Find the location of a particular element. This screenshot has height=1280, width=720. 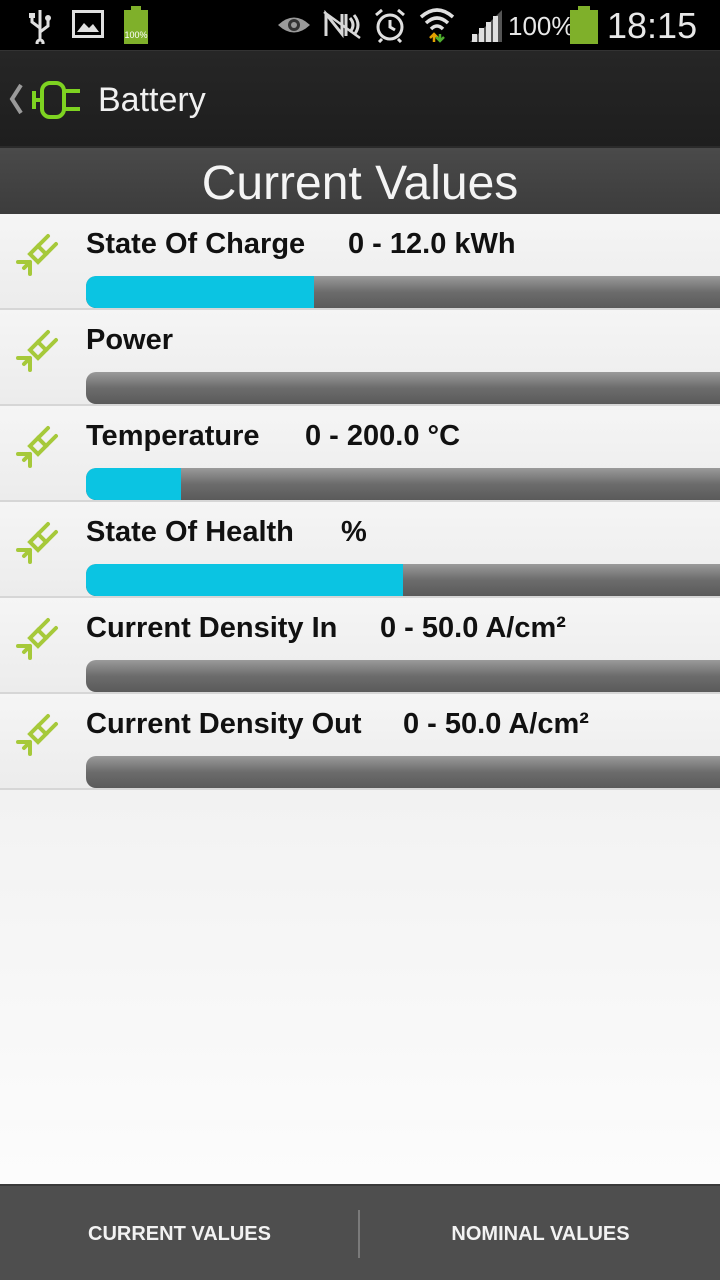

list-item: Power is located at coordinates (360, 358).